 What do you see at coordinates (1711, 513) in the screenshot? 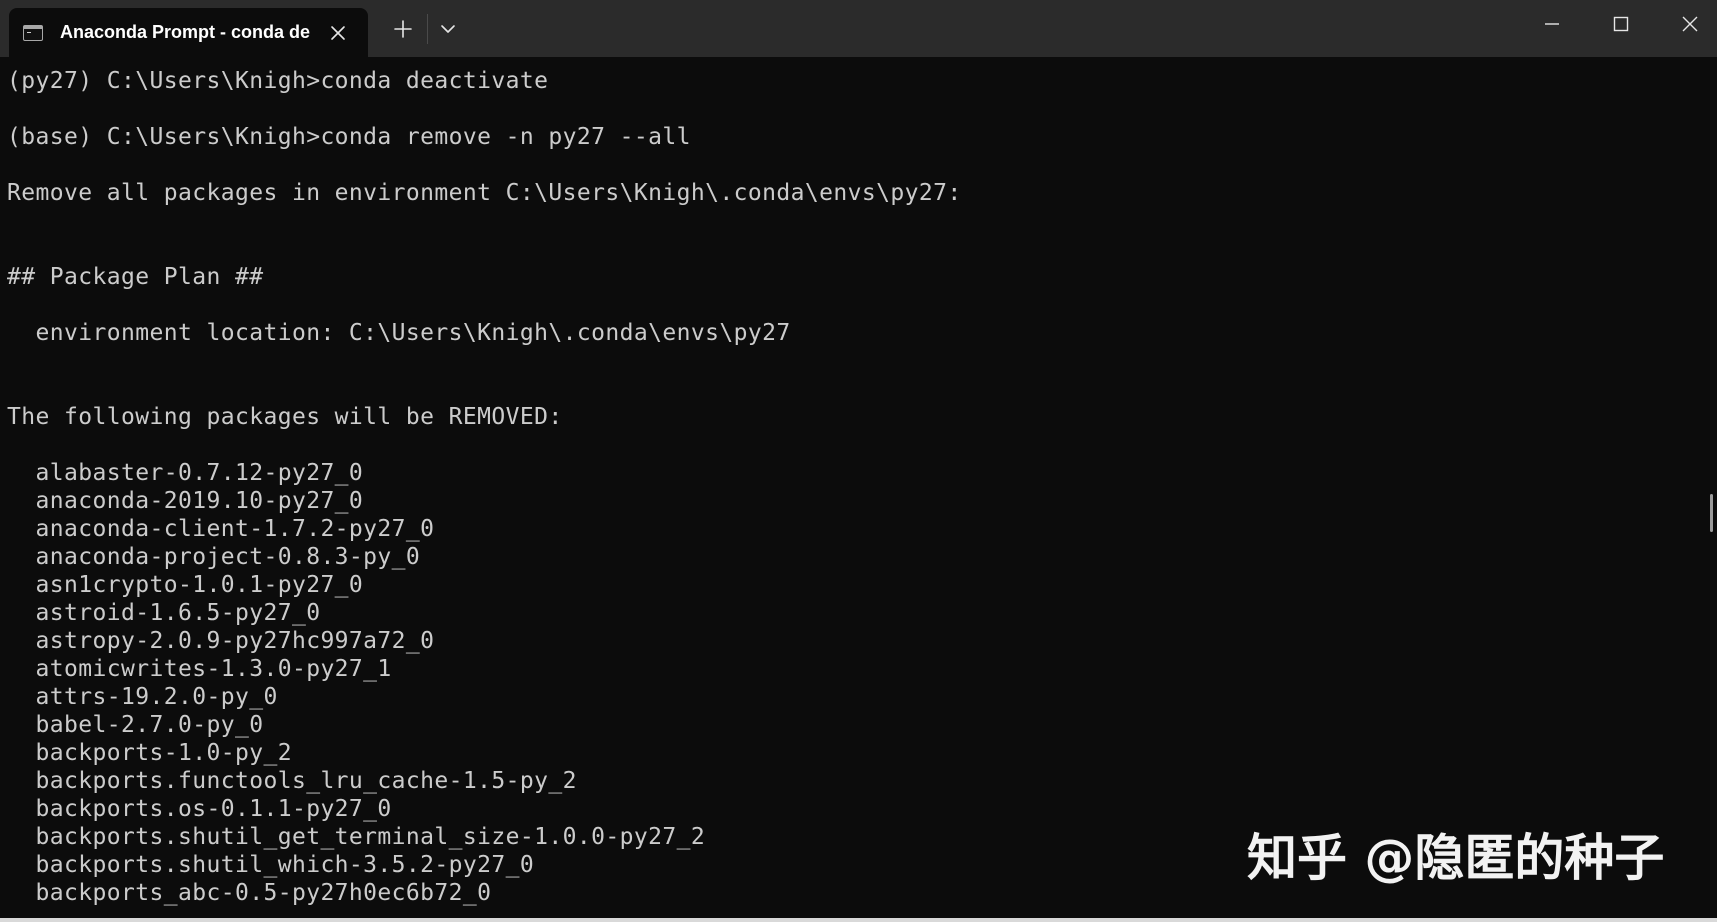
I see `scrollbar-thumb` at bounding box center [1711, 513].